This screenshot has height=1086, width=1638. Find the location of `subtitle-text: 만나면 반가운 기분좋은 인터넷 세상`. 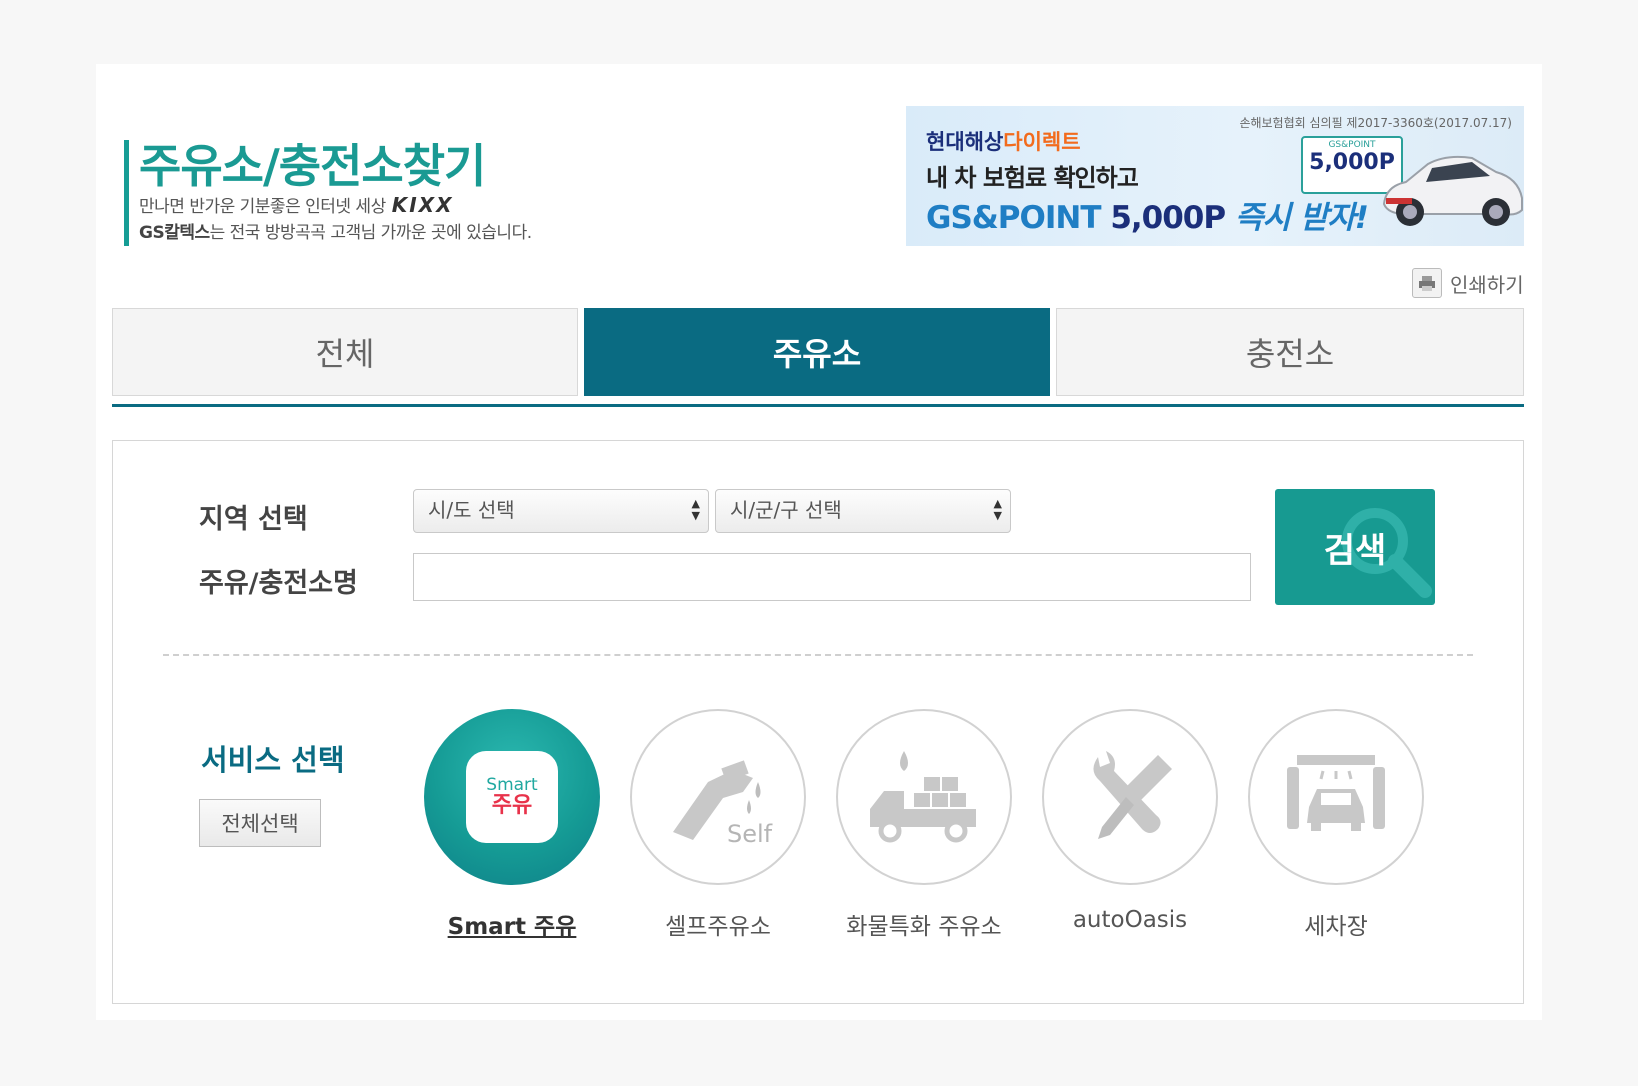

subtitle-text: 만나면 반가운 기분좋은 인터넷 세상 is located at coordinates (262, 207).